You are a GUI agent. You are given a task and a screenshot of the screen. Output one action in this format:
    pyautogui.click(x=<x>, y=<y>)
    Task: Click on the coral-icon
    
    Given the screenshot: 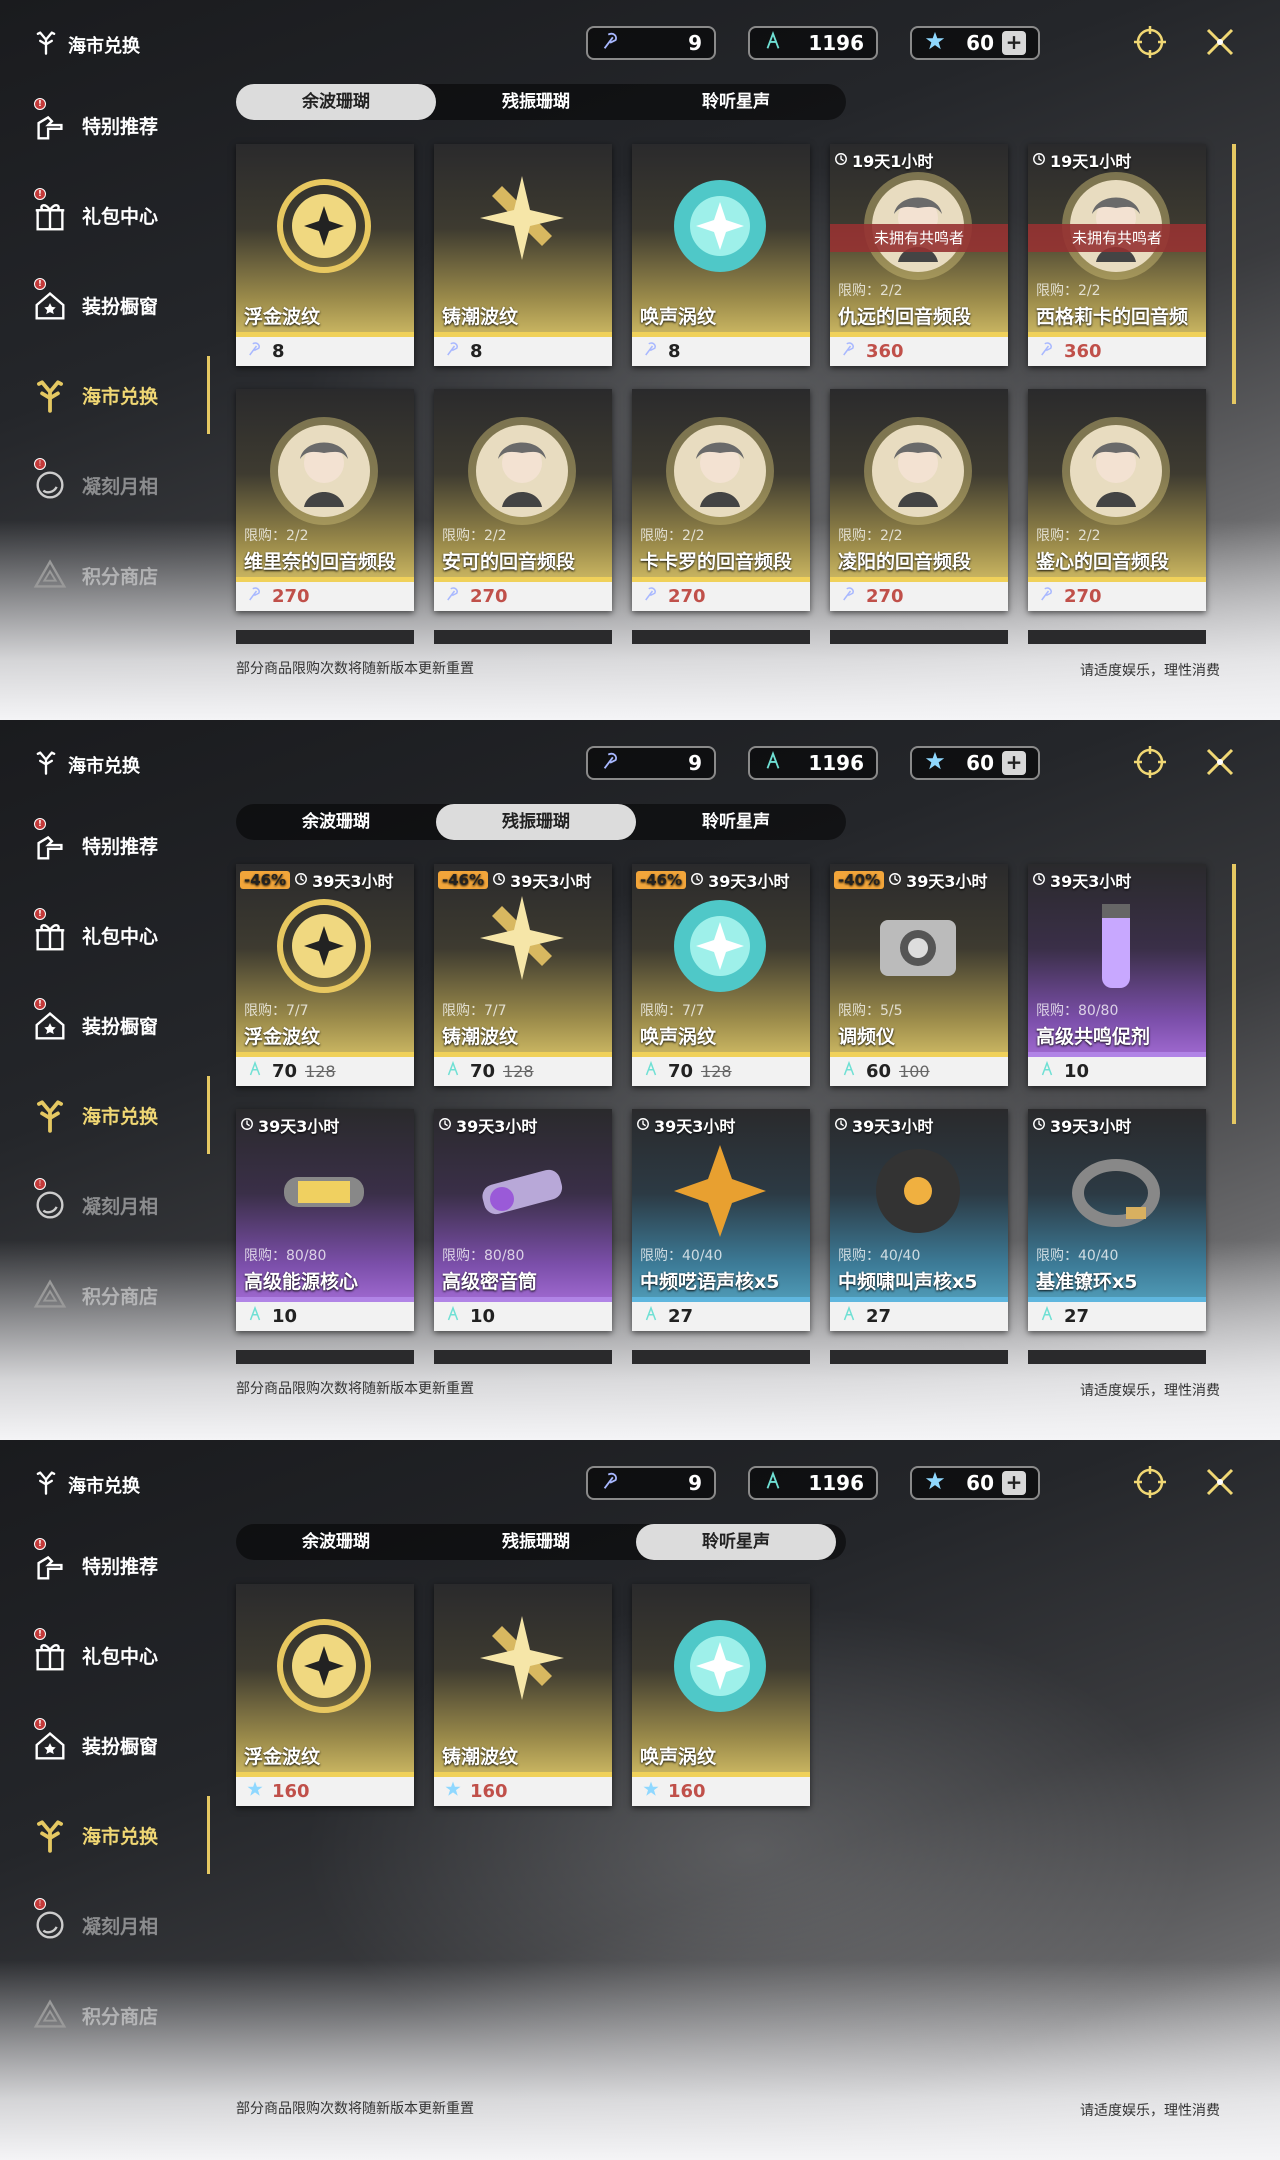 What is the action you would take?
    pyautogui.click(x=50, y=395)
    